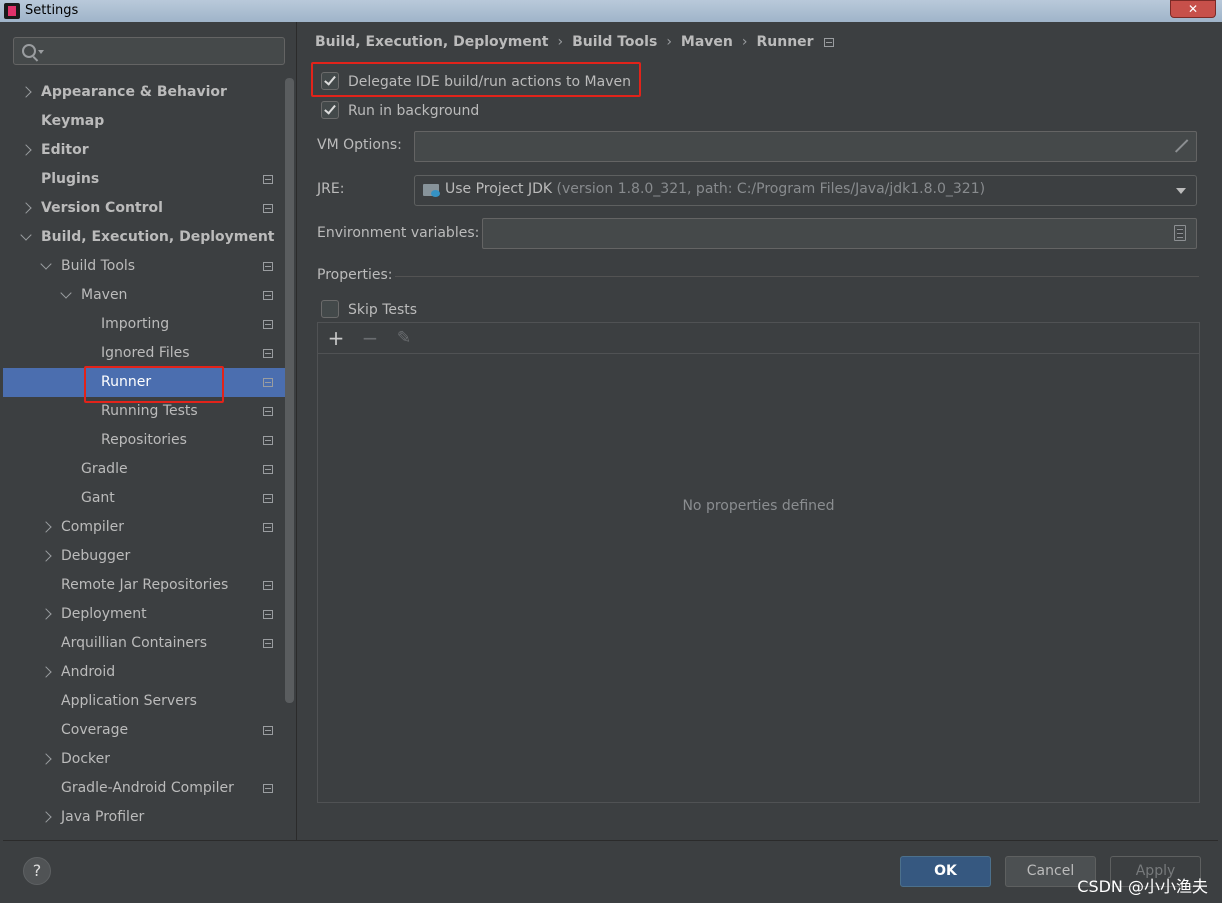 This screenshot has height=903, width=1222. I want to click on run-in-background-label: Run in background, so click(413, 111).